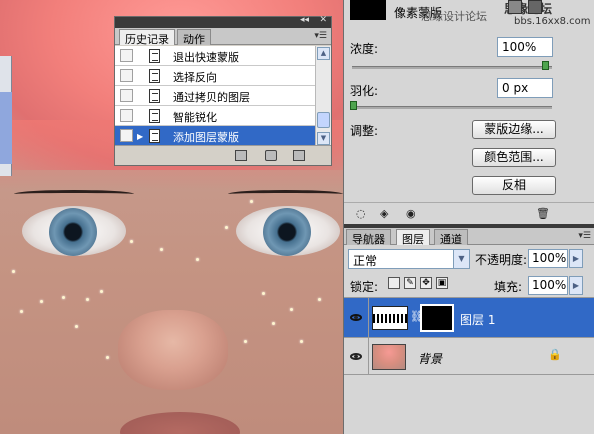 The width and height of the screenshot is (594, 434). Describe the element at coordinates (576, 258) in the screenshot. I see `opacity-arrow-icon: ▶` at that location.